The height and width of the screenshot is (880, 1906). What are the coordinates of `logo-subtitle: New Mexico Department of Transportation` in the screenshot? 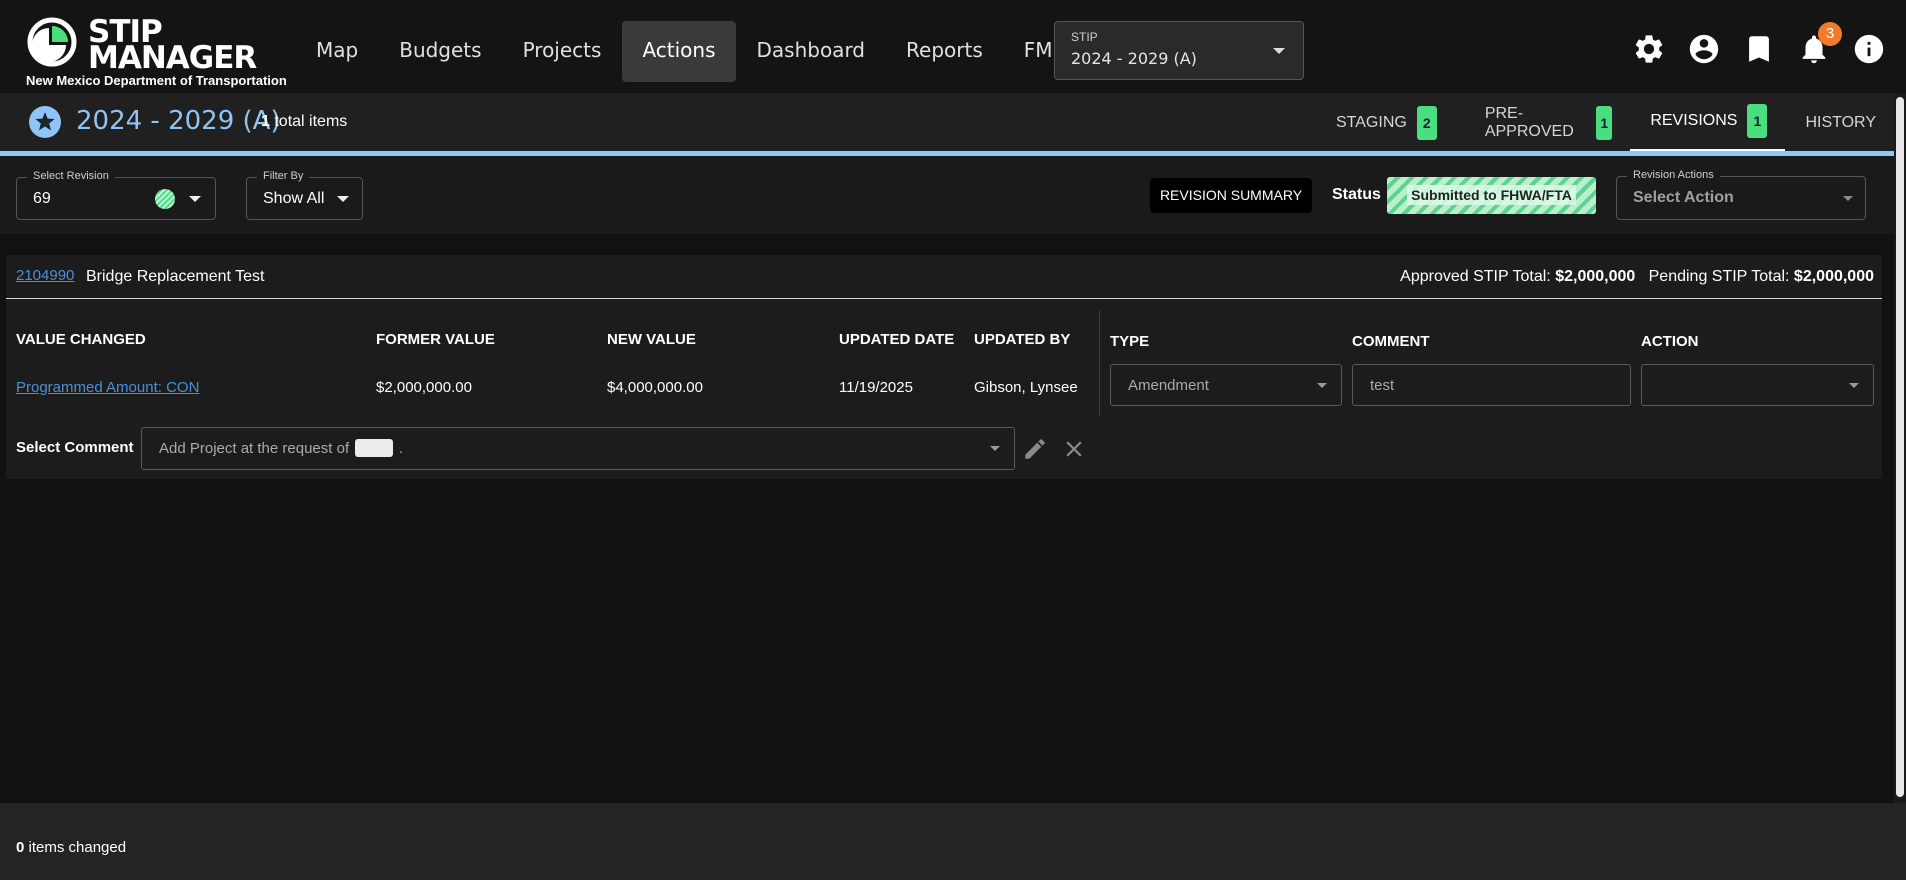 It's located at (156, 80).